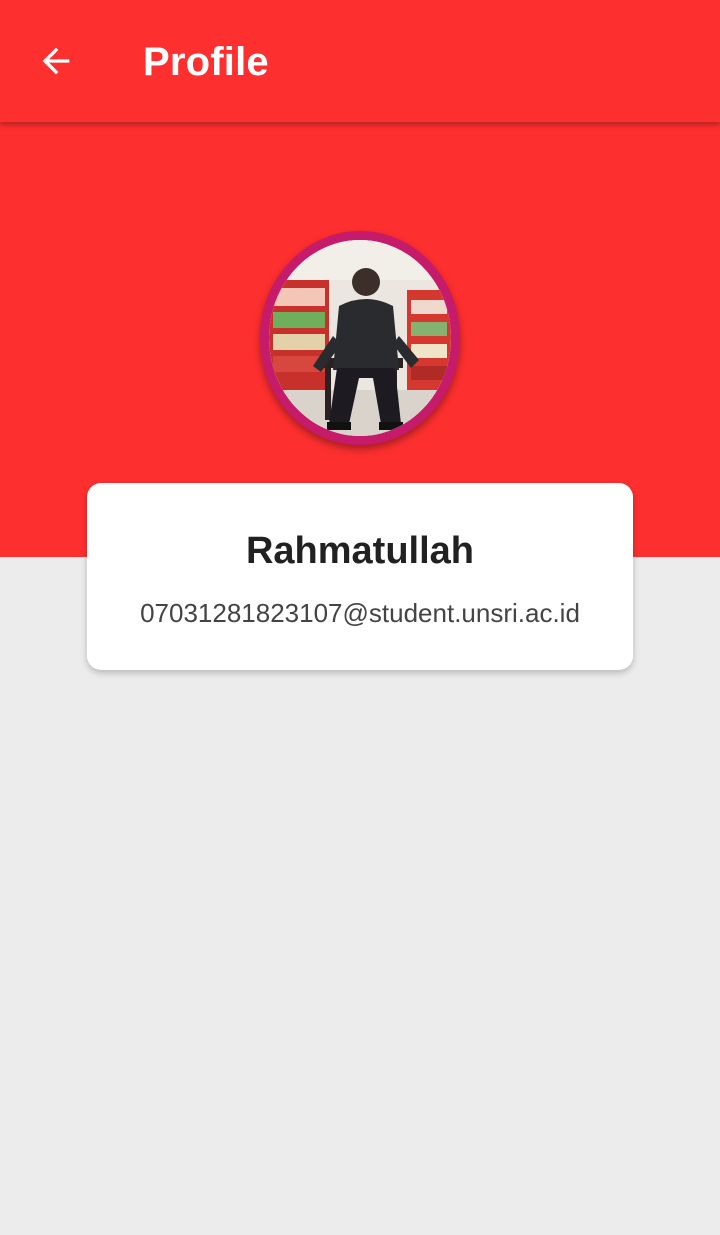 Image resolution: width=720 pixels, height=1235 pixels. I want to click on profile-name: Rahmatullah, so click(360, 551).